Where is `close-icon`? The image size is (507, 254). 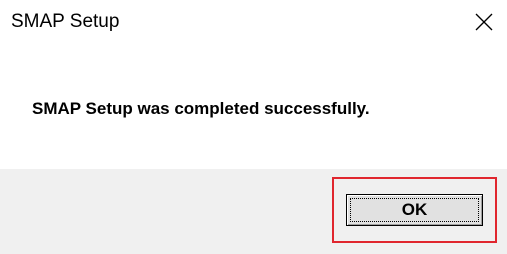 close-icon is located at coordinates (484, 22).